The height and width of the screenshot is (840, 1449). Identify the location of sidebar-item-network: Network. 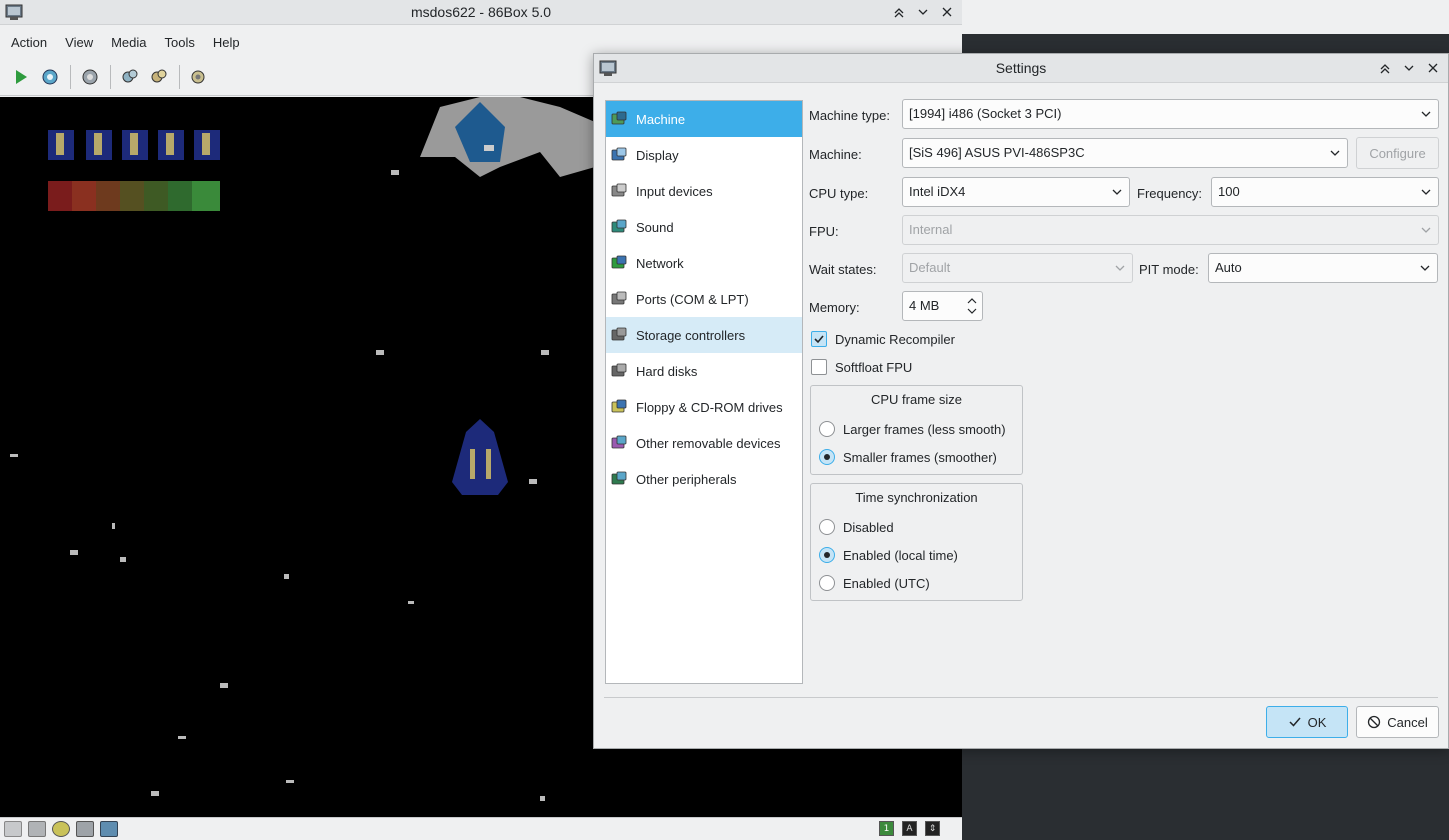
(704, 263).